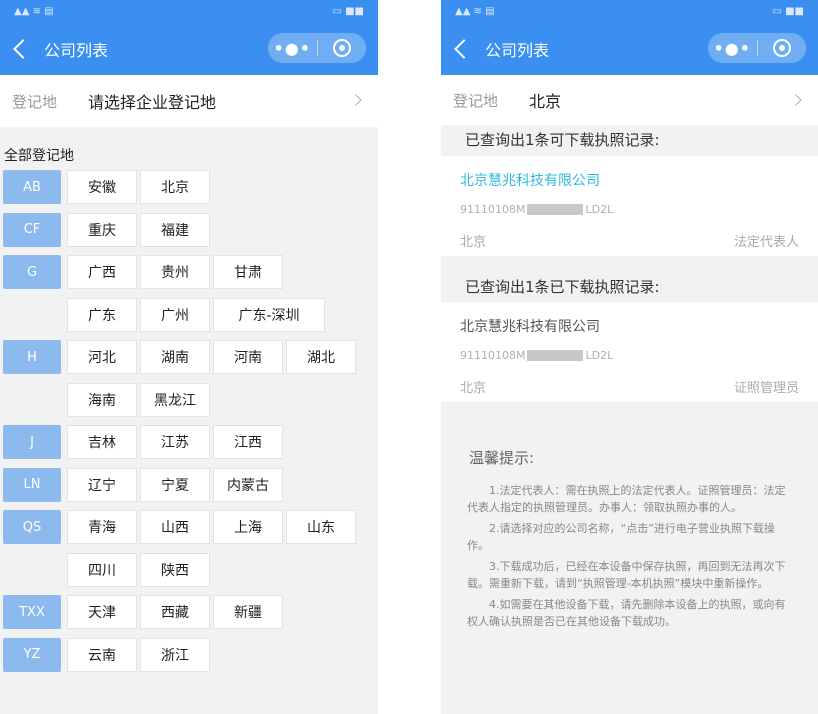  What do you see at coordinates (248, 442) in the screenshot?
I see `region-option: 江西` at bounding box center [248, 442].